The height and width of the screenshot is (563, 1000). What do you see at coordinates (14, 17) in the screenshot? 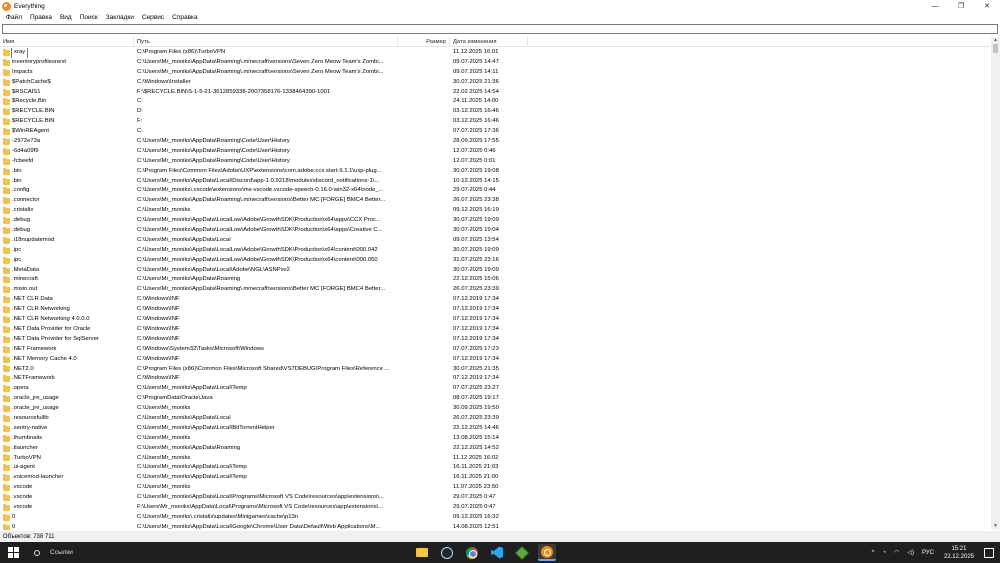
I see `menu-file: Файл` at bounding box center [14, 17].